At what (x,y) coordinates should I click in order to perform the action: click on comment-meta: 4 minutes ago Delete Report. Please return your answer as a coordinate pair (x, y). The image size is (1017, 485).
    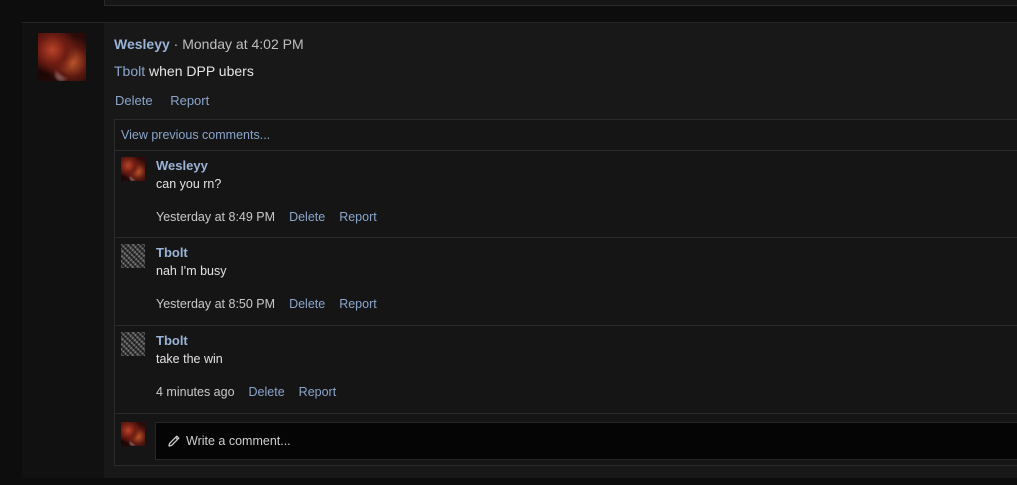
    Looking at the image, I should click on (253, 392).